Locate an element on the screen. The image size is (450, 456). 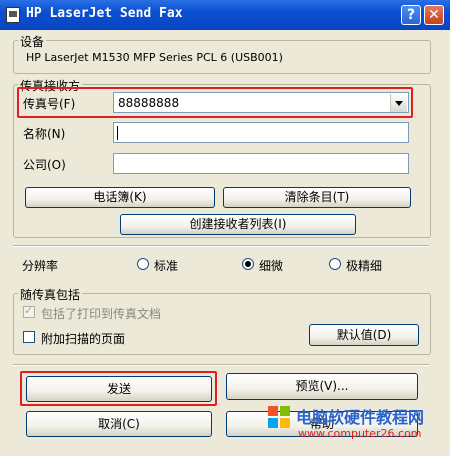
attach-scanned-pages-label: 附加扫描的页面 is located at coordinates (83, 338).